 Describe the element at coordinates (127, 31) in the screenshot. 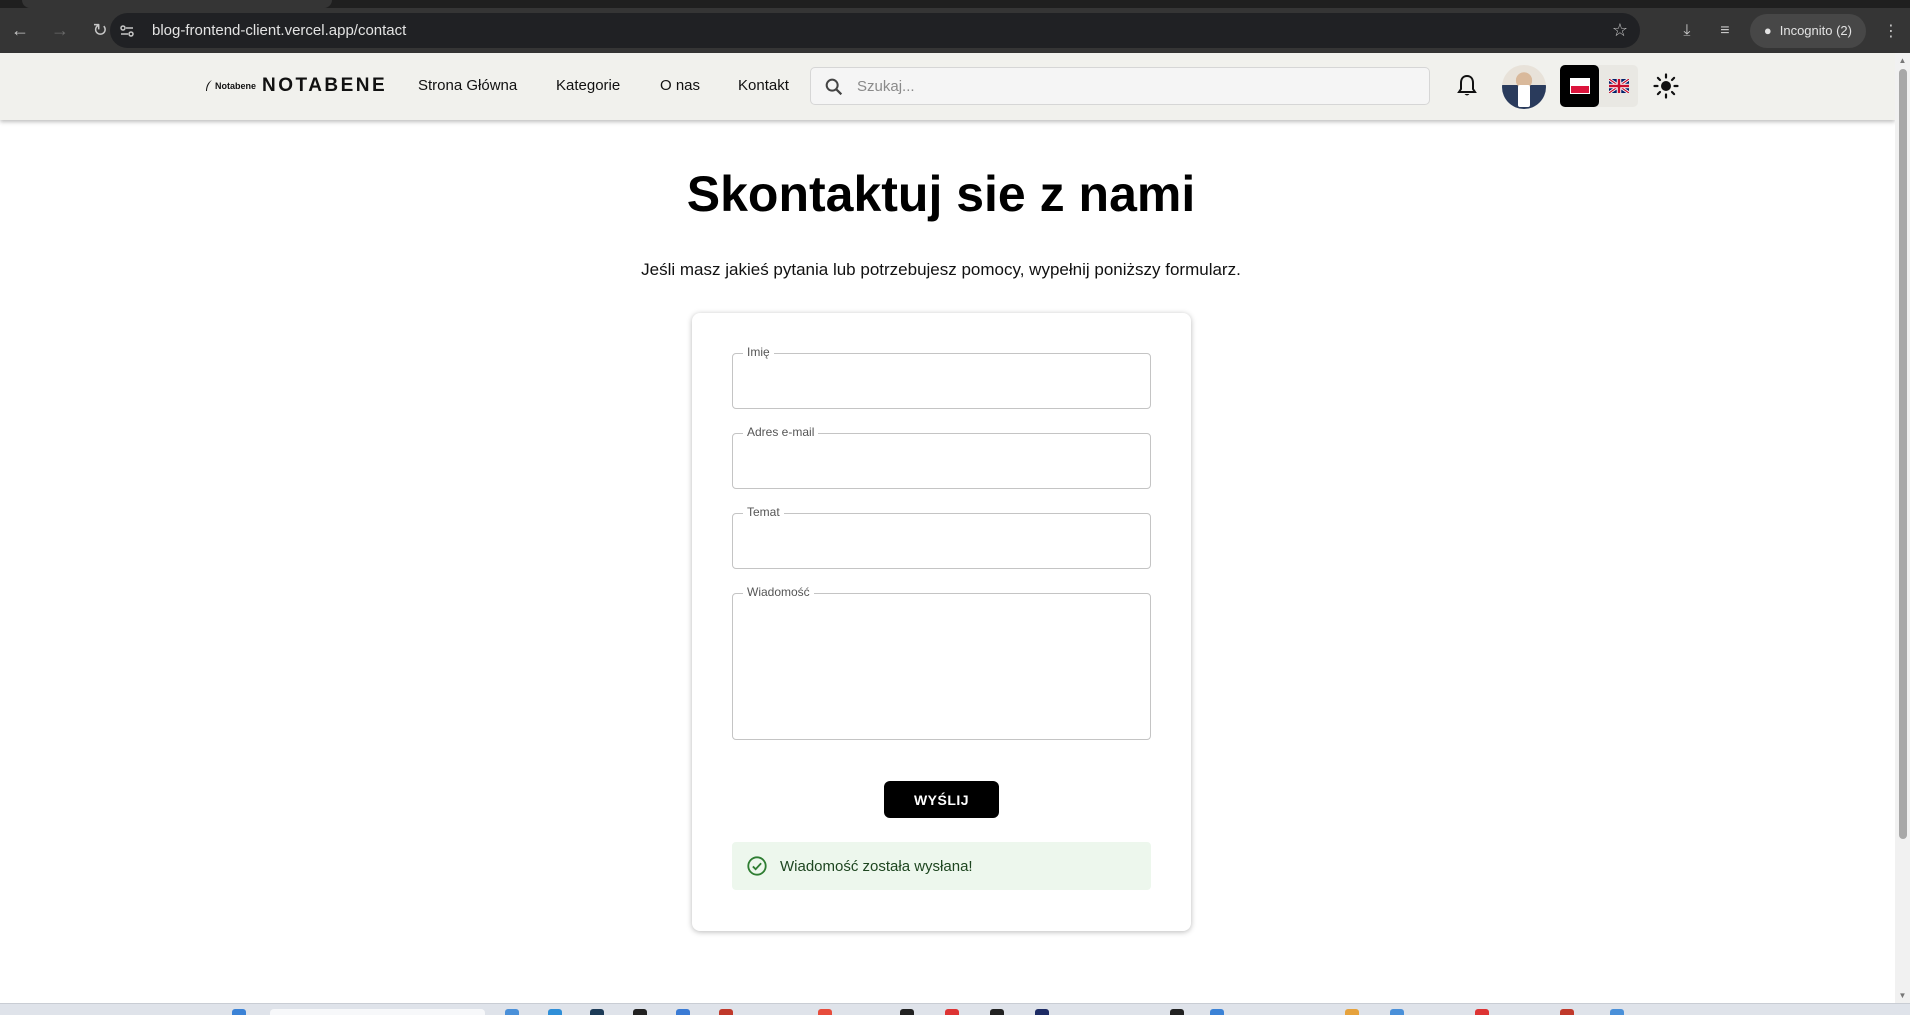

I see `site-info-icon` at that location.